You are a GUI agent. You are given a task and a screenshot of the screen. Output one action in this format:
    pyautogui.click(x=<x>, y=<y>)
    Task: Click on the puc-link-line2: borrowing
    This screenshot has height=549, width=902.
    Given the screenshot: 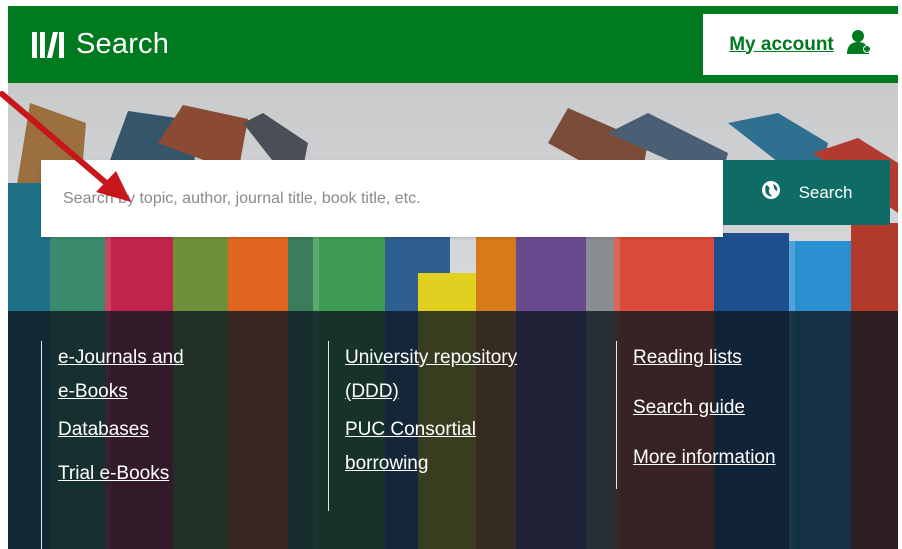 What is the action you would take?
    pyautogui.click(x=387, y=463)
    